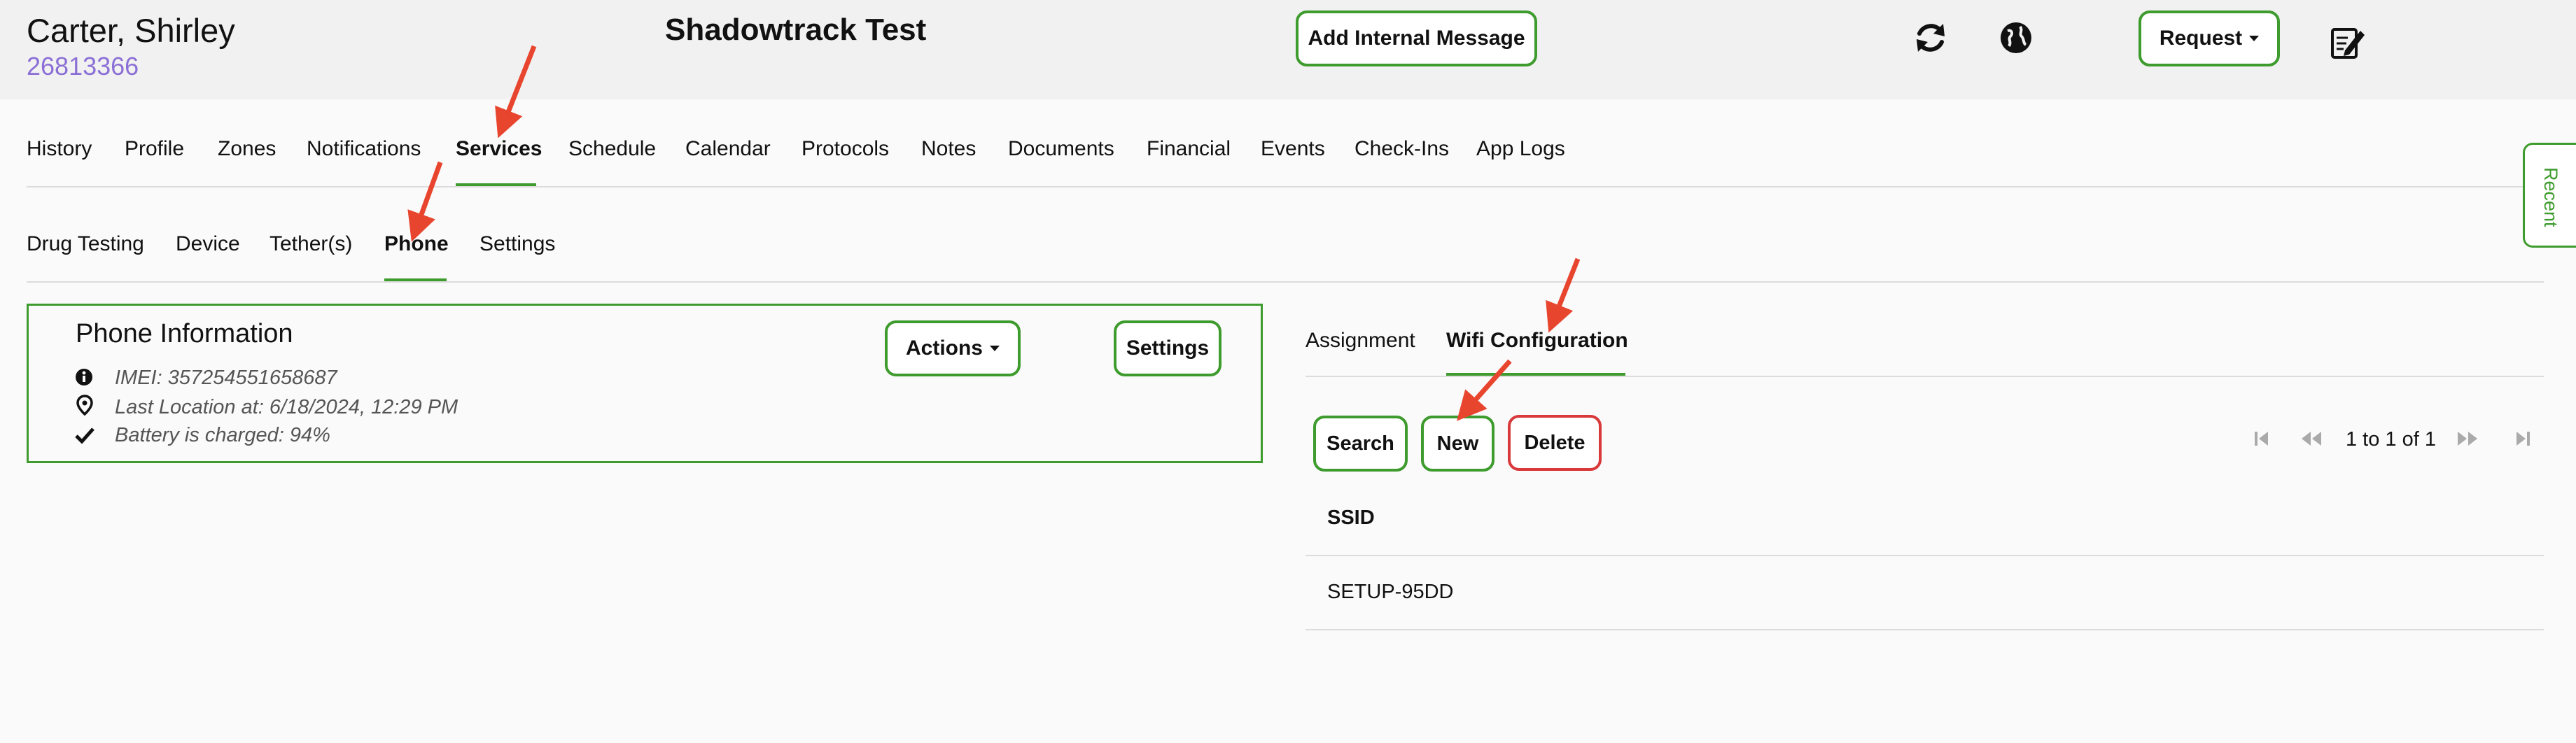 This screenshot has width=2576, height=743. I want to click on arrow-to-new-button, so click(1484, 390).